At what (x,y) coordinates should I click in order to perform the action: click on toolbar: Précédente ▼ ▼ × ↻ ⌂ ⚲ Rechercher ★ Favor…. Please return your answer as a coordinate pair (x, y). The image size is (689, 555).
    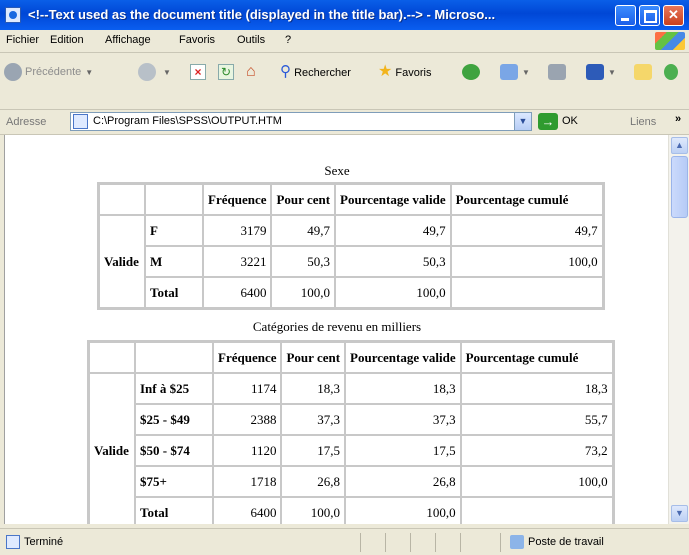
    Looking at the image, I should click on (344, 81).